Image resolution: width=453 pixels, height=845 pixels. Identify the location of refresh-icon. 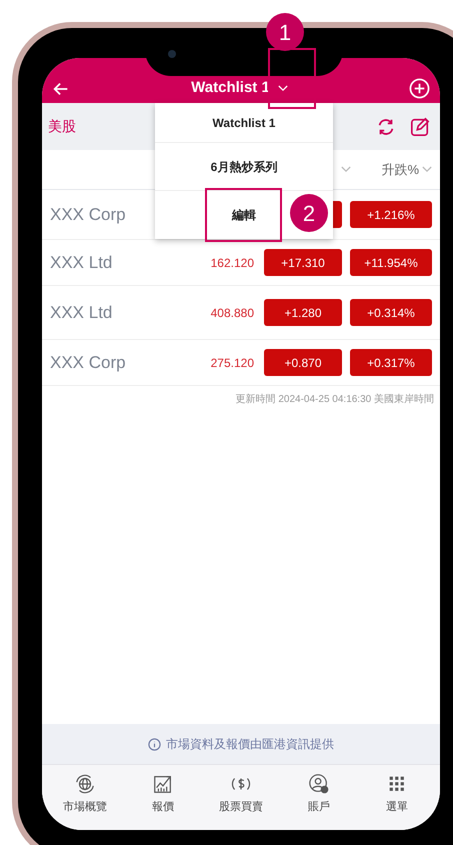
(386, 126).